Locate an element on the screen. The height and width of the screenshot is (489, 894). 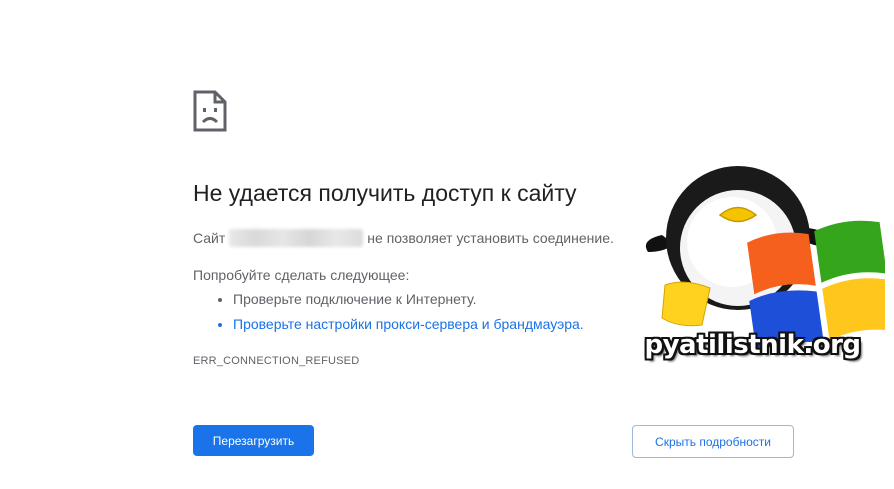
suggestions-label: Попробуйте сделать следующее: is located at coordinates (301, 275).